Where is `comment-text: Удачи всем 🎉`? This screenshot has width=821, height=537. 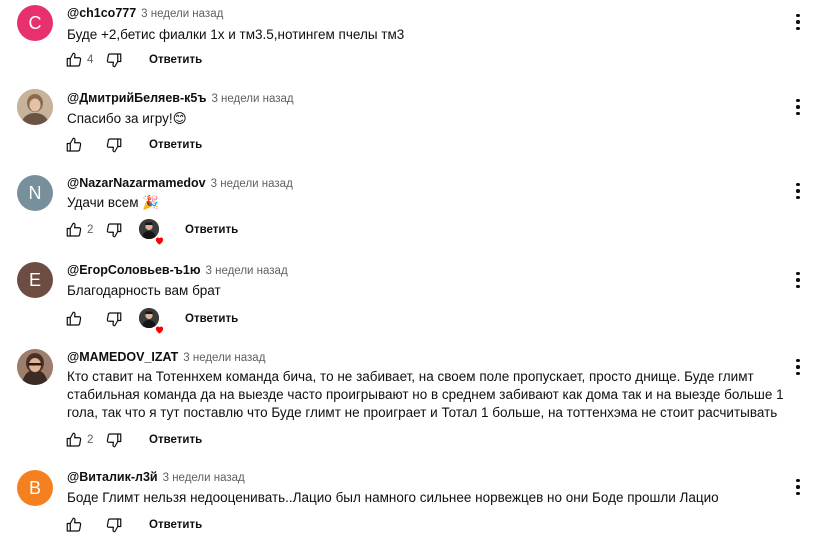 comment-text: Удачи всем 🎉 is located at coordinates (113, 202).